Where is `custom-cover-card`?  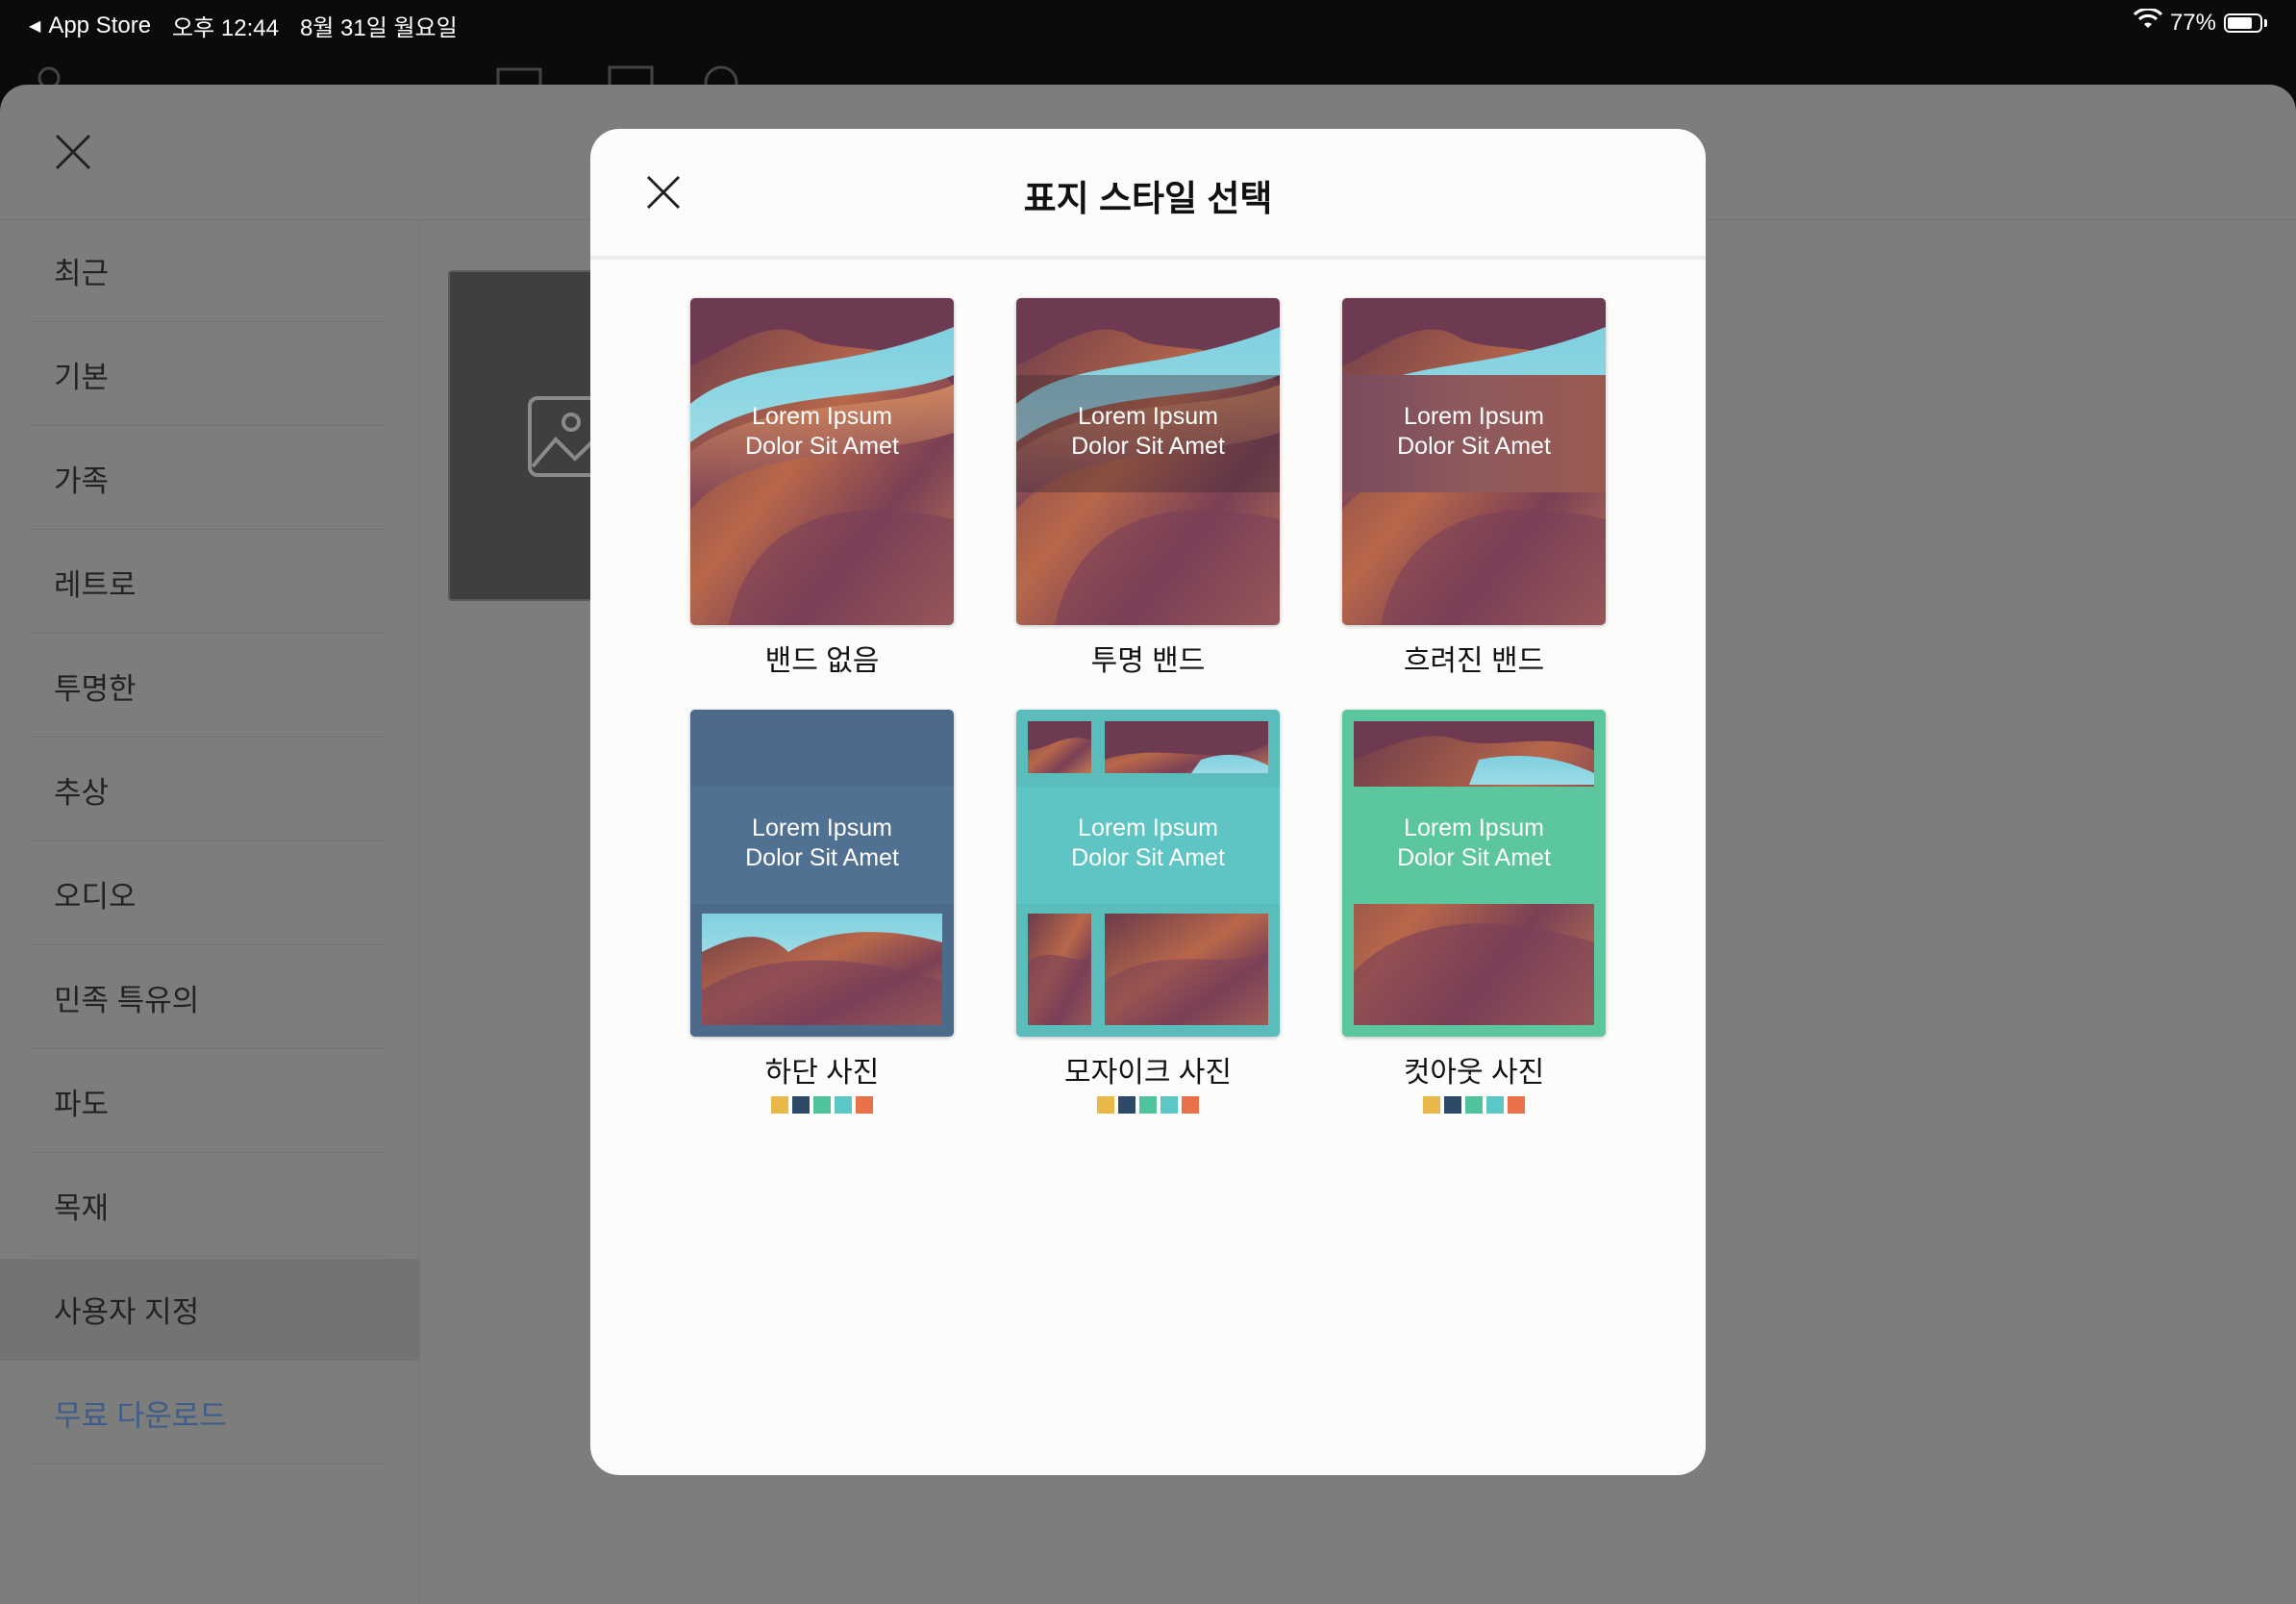 custom-cover-card is located at coordinates (527, 435).